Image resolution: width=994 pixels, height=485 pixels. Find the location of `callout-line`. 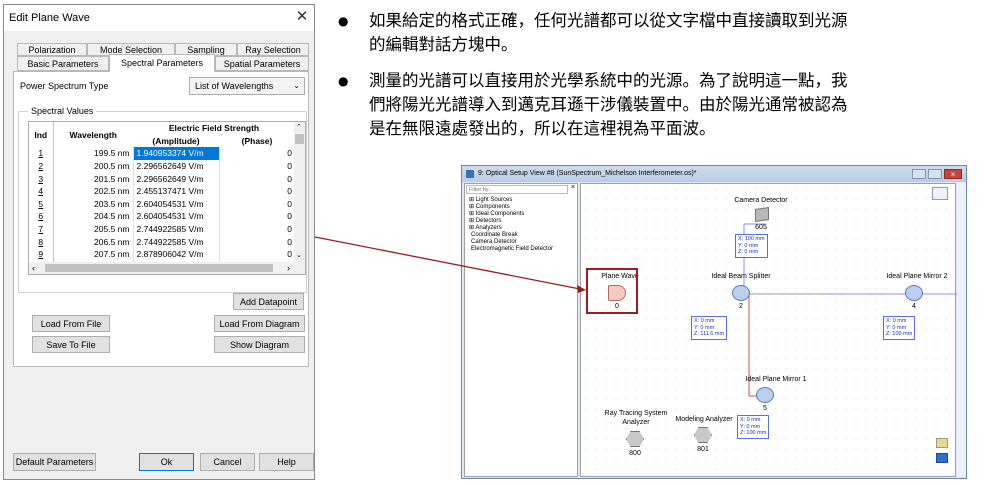

callout-line is located at coordinates (447, 263).